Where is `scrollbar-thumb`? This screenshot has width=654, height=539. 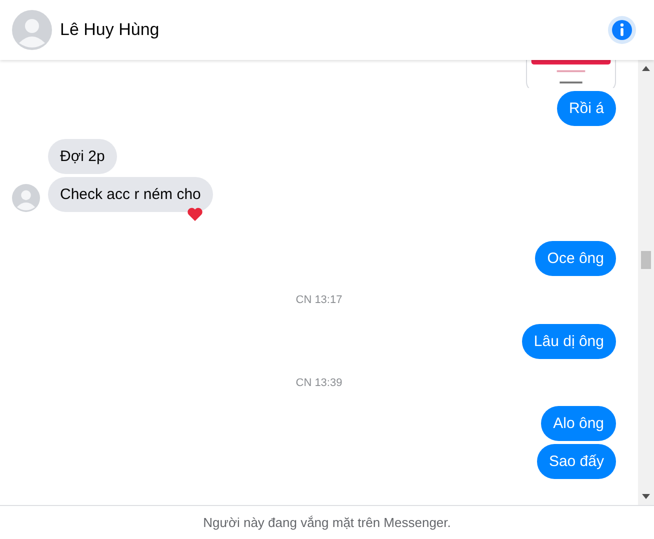
scrollbar-thumb is located at coordinates (646, 260).